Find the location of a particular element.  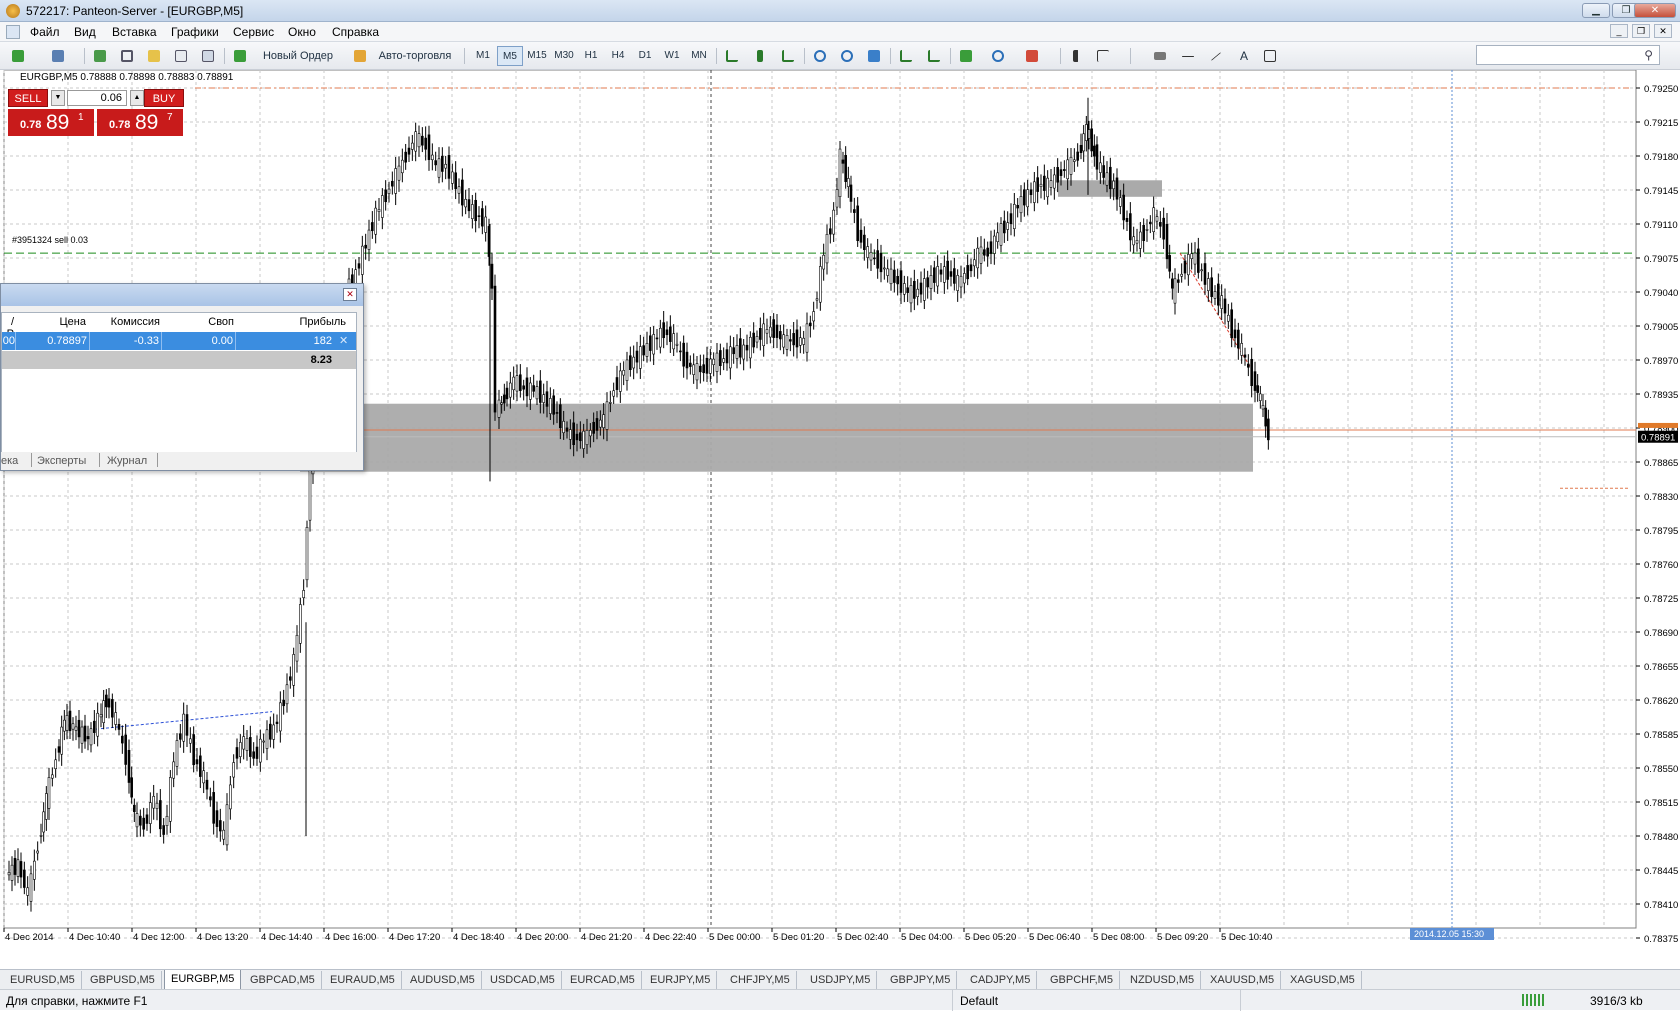

new-chart-icon is located at coordinates (18, 56).